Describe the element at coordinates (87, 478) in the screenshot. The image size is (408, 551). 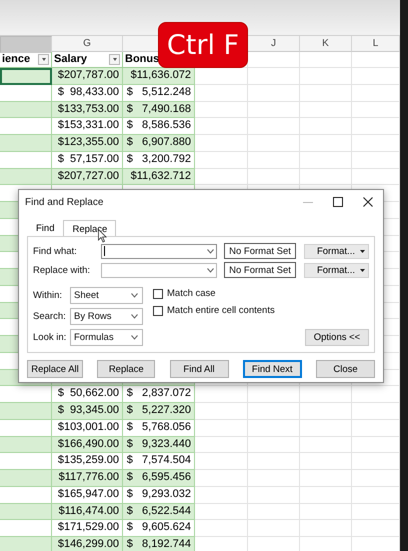
I see `table-cell: $117,776.00` at that location.